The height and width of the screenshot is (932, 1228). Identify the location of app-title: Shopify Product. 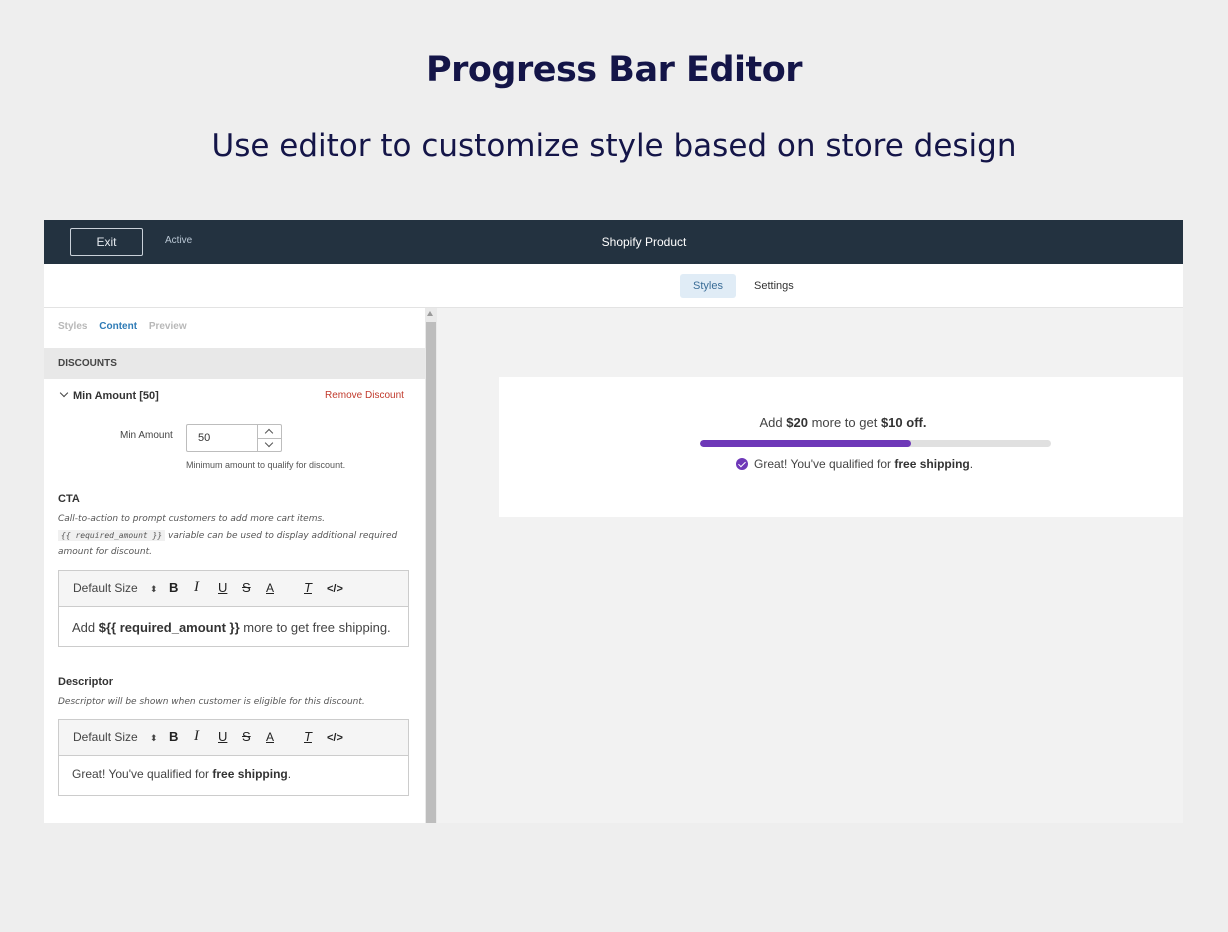
(644, 242).